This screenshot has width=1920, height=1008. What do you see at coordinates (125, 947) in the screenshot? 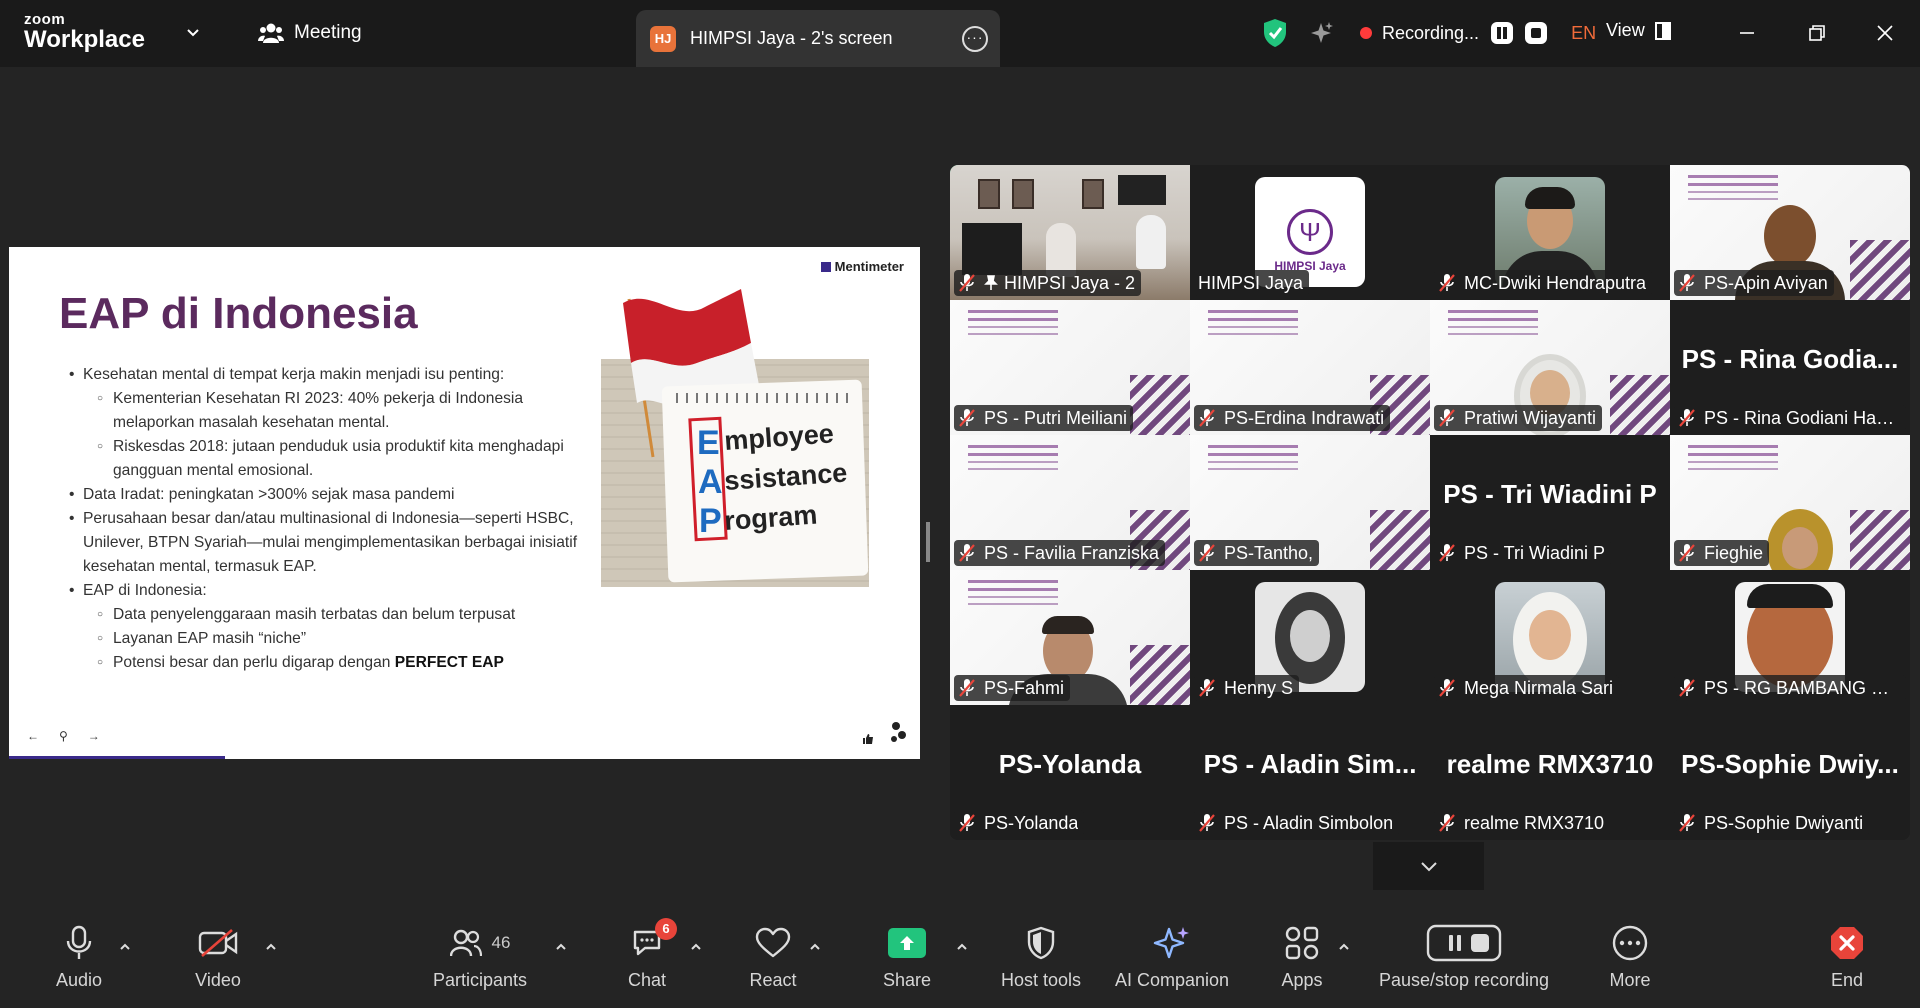
I see `audio-options-caret-icon` at bounding box center [125, 947].